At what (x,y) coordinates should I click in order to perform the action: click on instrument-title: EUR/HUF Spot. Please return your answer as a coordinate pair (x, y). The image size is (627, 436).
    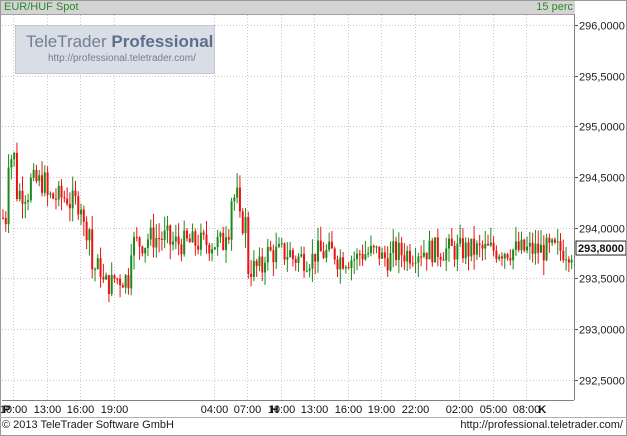
    Looking at the image, I should click on (41, 7).